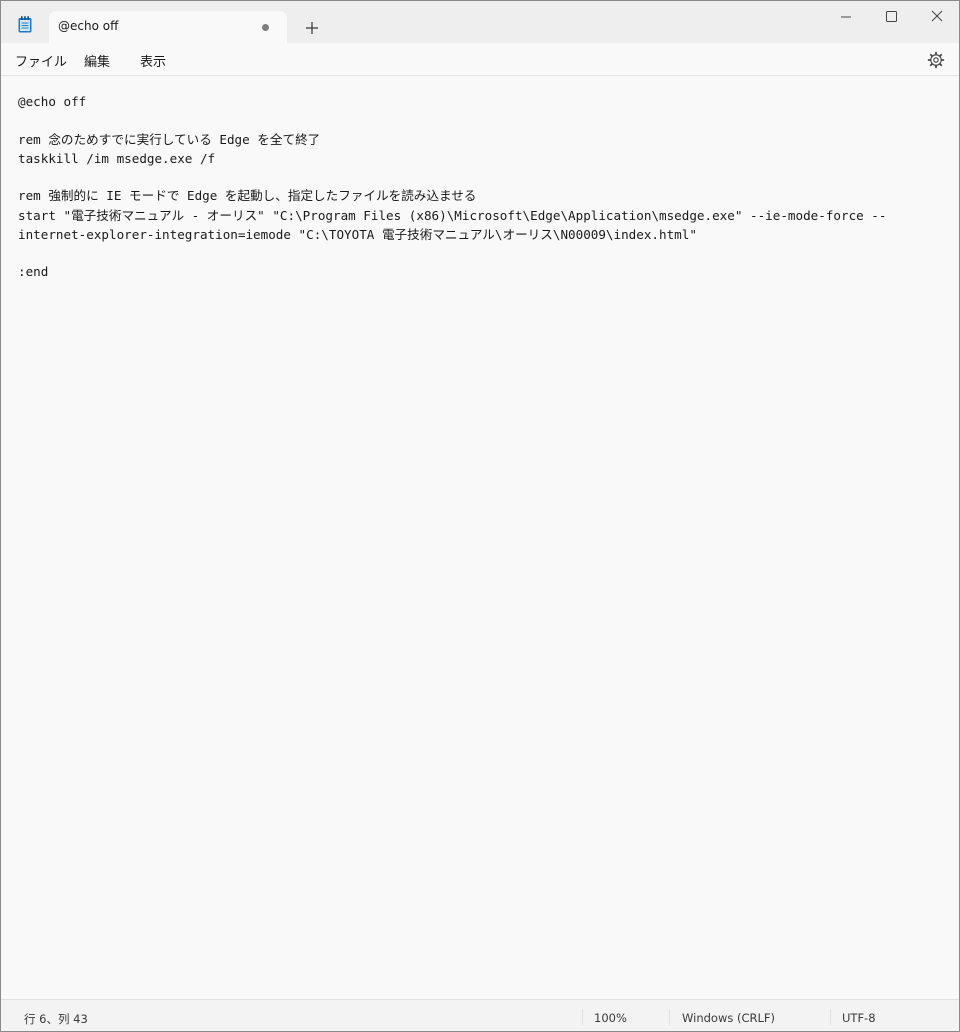  Describe the element at coordinates (97, 60) in the screenshot. I see `menu-edit: 編集` at that location.